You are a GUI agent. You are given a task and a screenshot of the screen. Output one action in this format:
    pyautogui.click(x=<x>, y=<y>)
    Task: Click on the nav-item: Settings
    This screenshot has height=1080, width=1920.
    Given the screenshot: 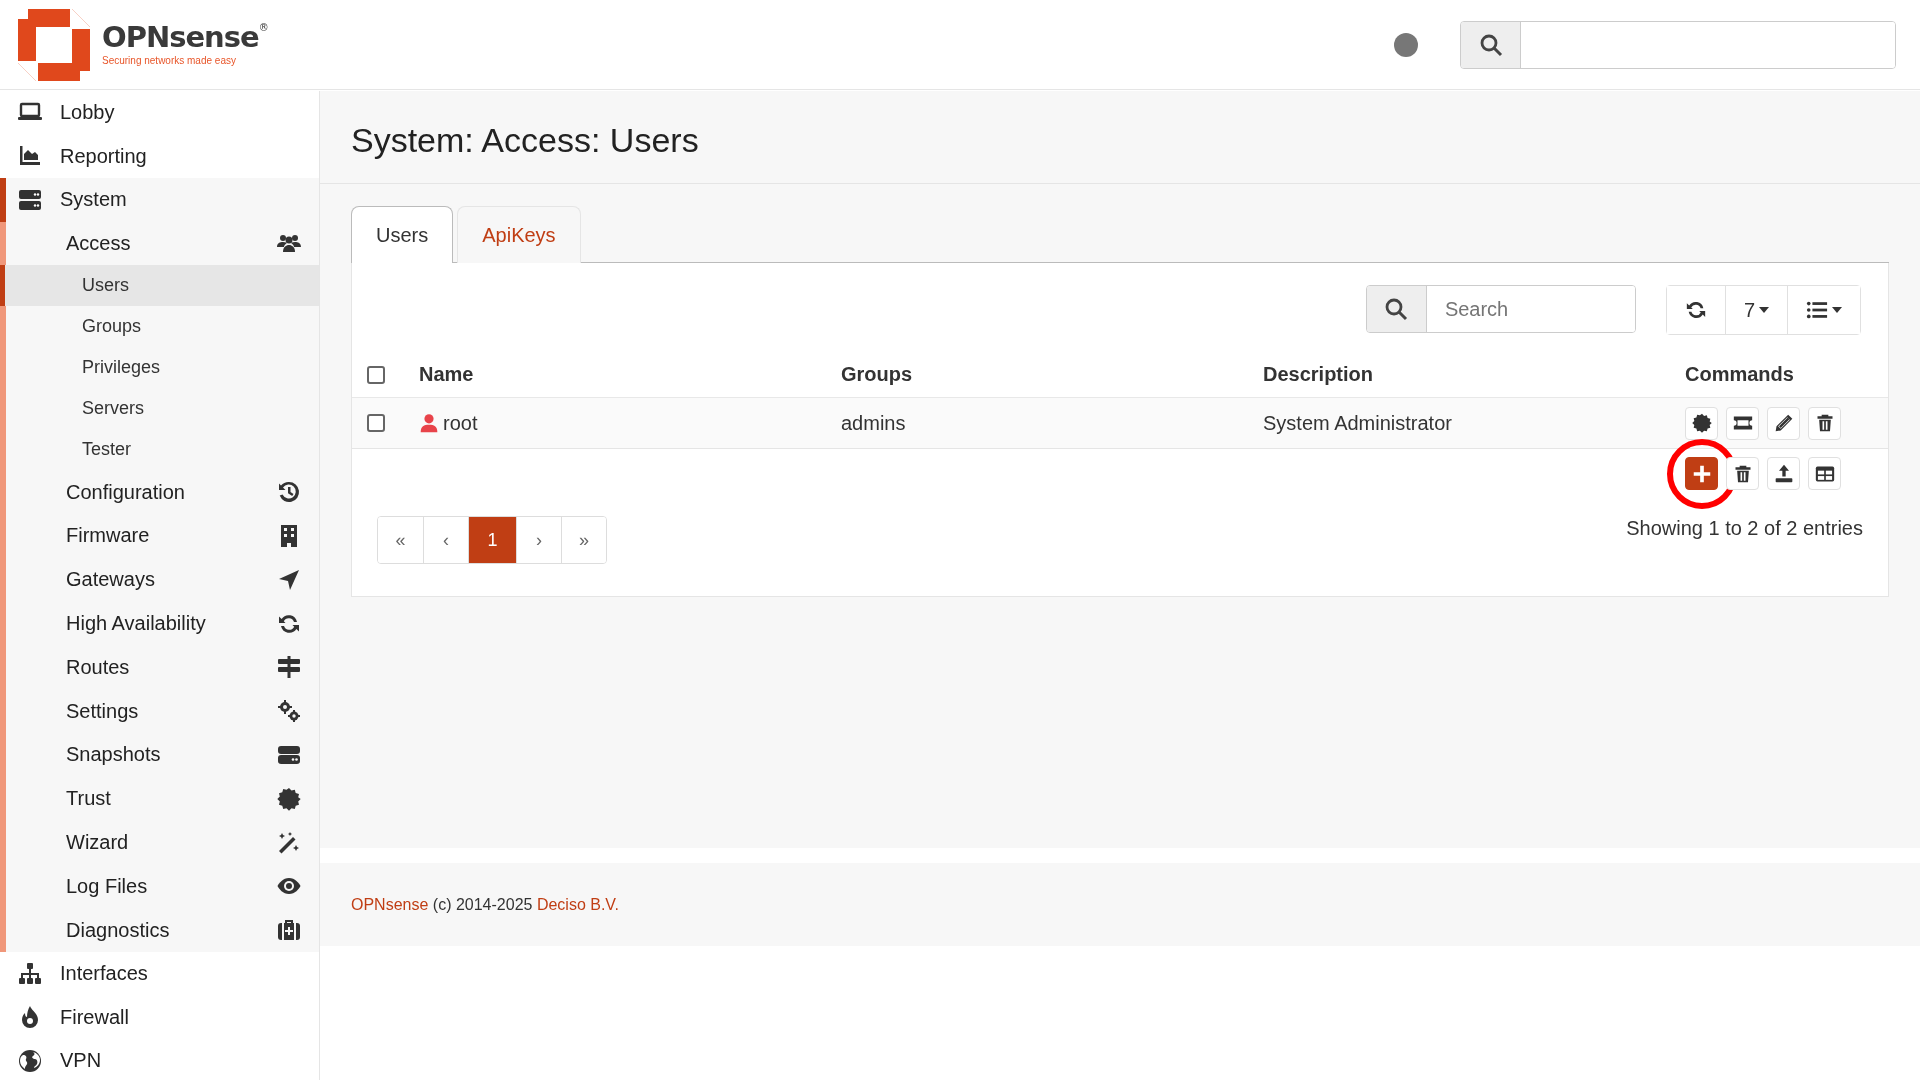 What is the action you would take?
    pyautogui.click(x=162, y=711)
    